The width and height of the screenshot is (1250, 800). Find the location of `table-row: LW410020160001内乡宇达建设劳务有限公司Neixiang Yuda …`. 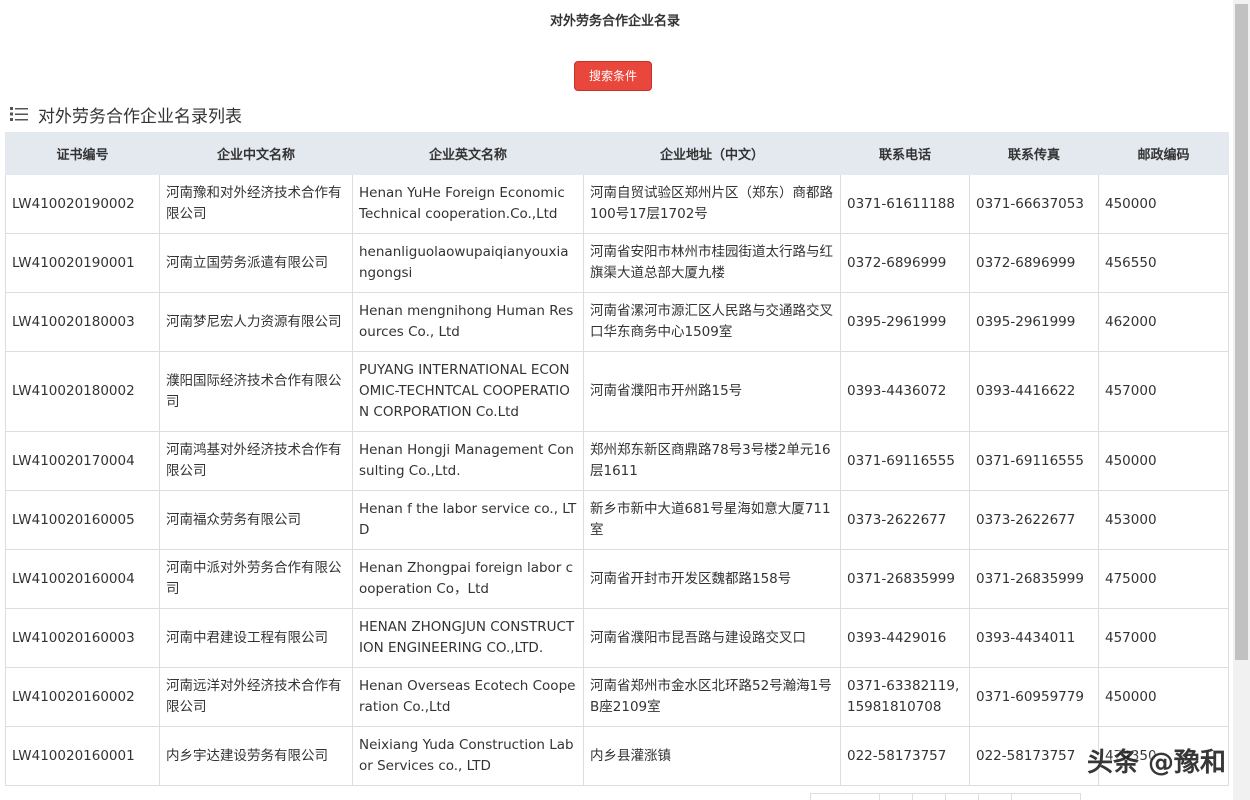

table-row: LW410020160001内乡宇达建设劳务有限公司Neixiang Yuda … is located at coordinates (617, 756).